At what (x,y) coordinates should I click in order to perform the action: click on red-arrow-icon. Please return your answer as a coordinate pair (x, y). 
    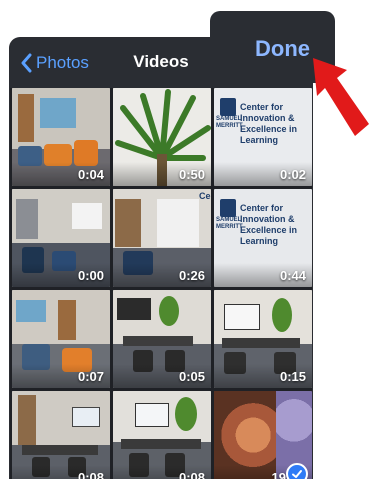
    Looking at the image, I should click on (341, 97).